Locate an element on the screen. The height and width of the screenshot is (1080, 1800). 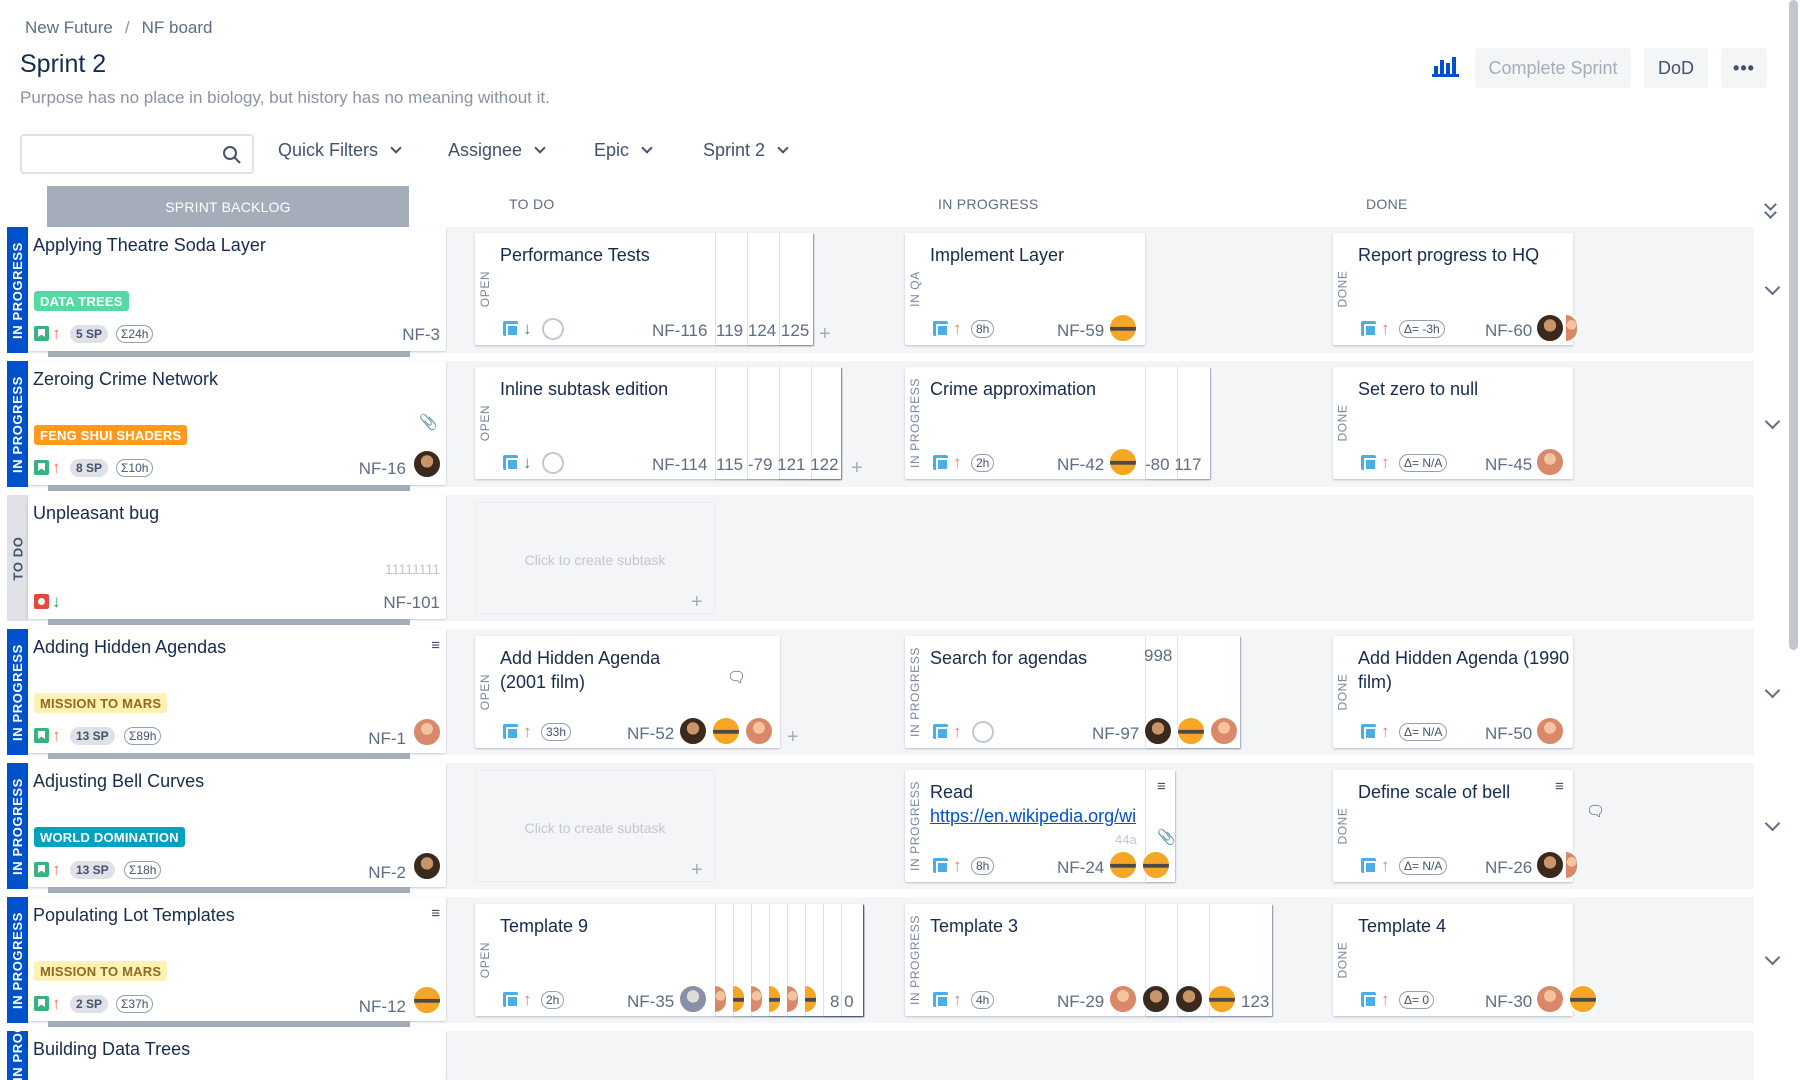
issue-key: NF-12 is located at coordinates (382, 1007).